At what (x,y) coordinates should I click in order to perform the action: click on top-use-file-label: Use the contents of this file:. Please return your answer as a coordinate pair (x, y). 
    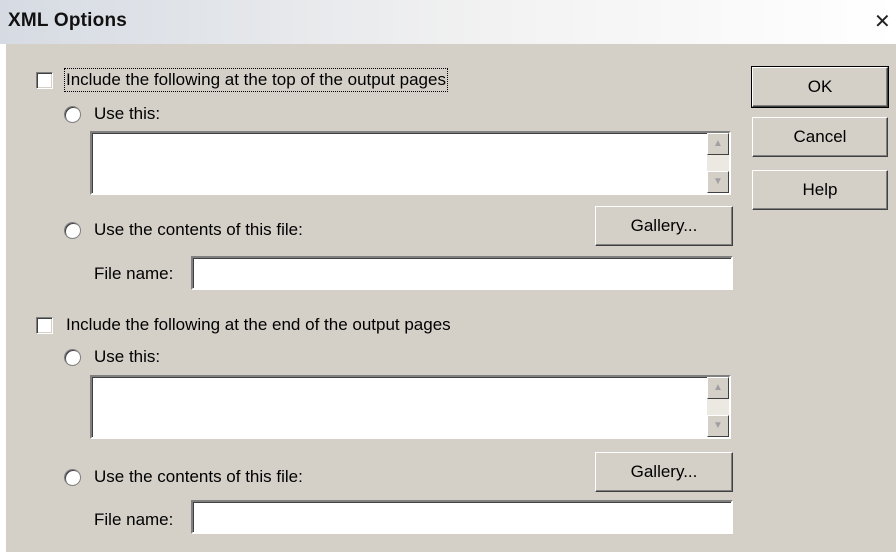
    Looking at the image, I should click on (198, 230).